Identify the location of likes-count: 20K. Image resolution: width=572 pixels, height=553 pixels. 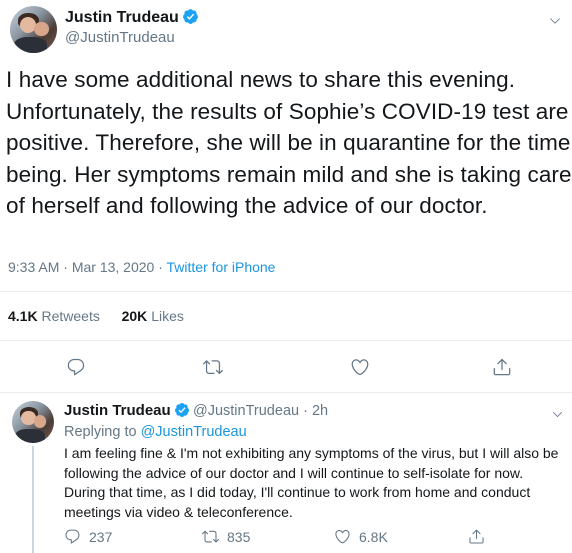
(134, 316).